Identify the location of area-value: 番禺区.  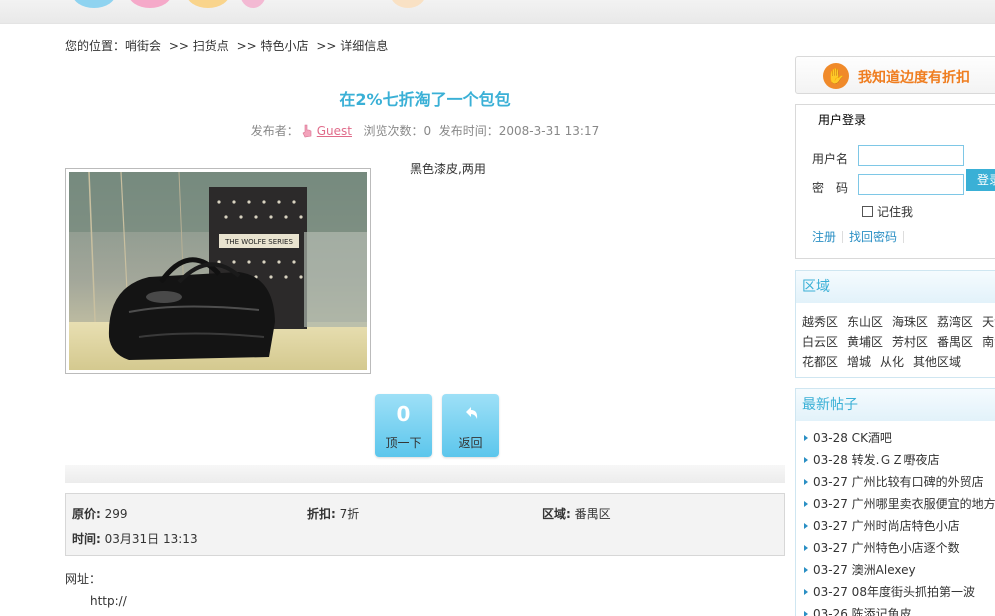
(592, 514).